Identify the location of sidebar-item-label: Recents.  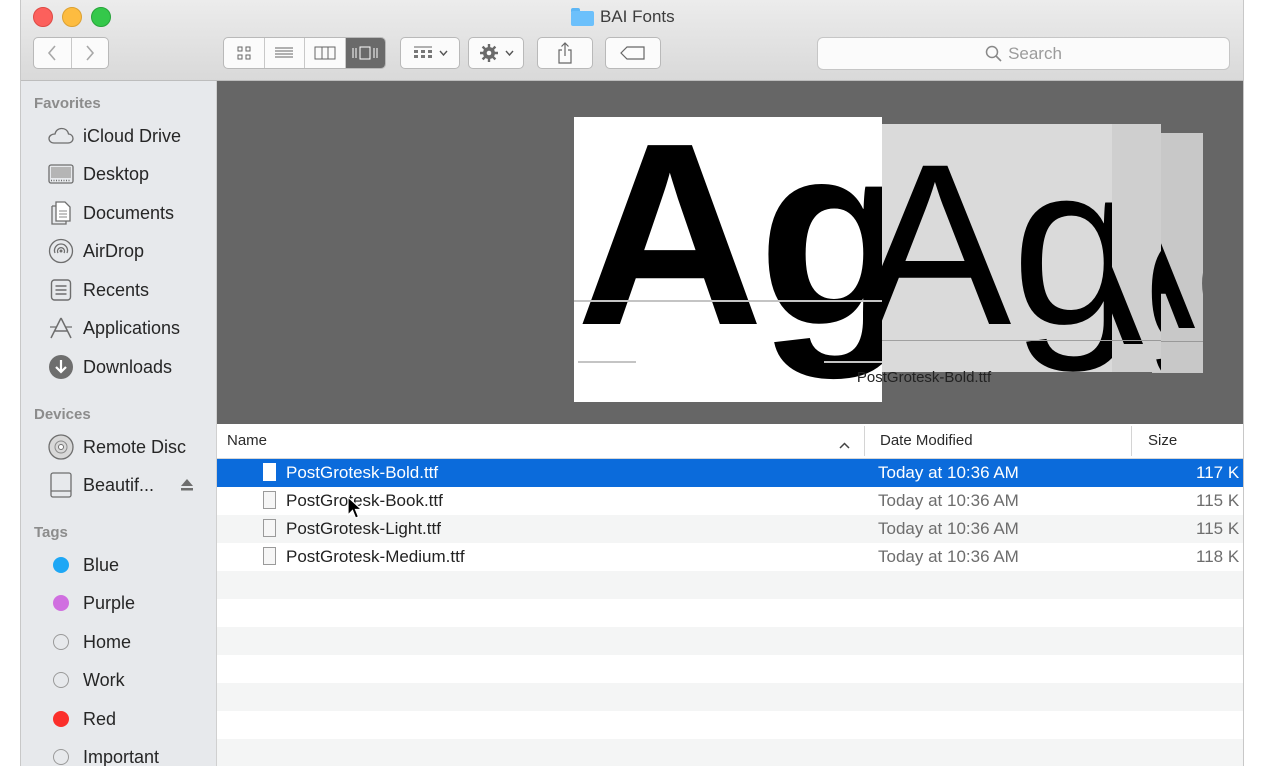
(116, 289).